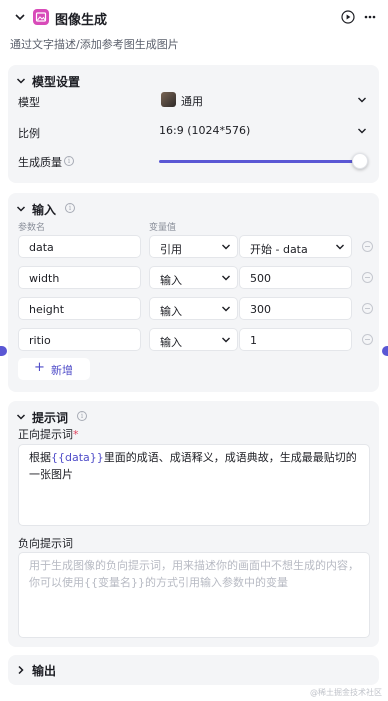 The height and width of the screenshot is (701, 388). What do you see at coordinates (79, 308) in the screenshot?
I see `param-name-field: height` at bounding box center [79, 308].